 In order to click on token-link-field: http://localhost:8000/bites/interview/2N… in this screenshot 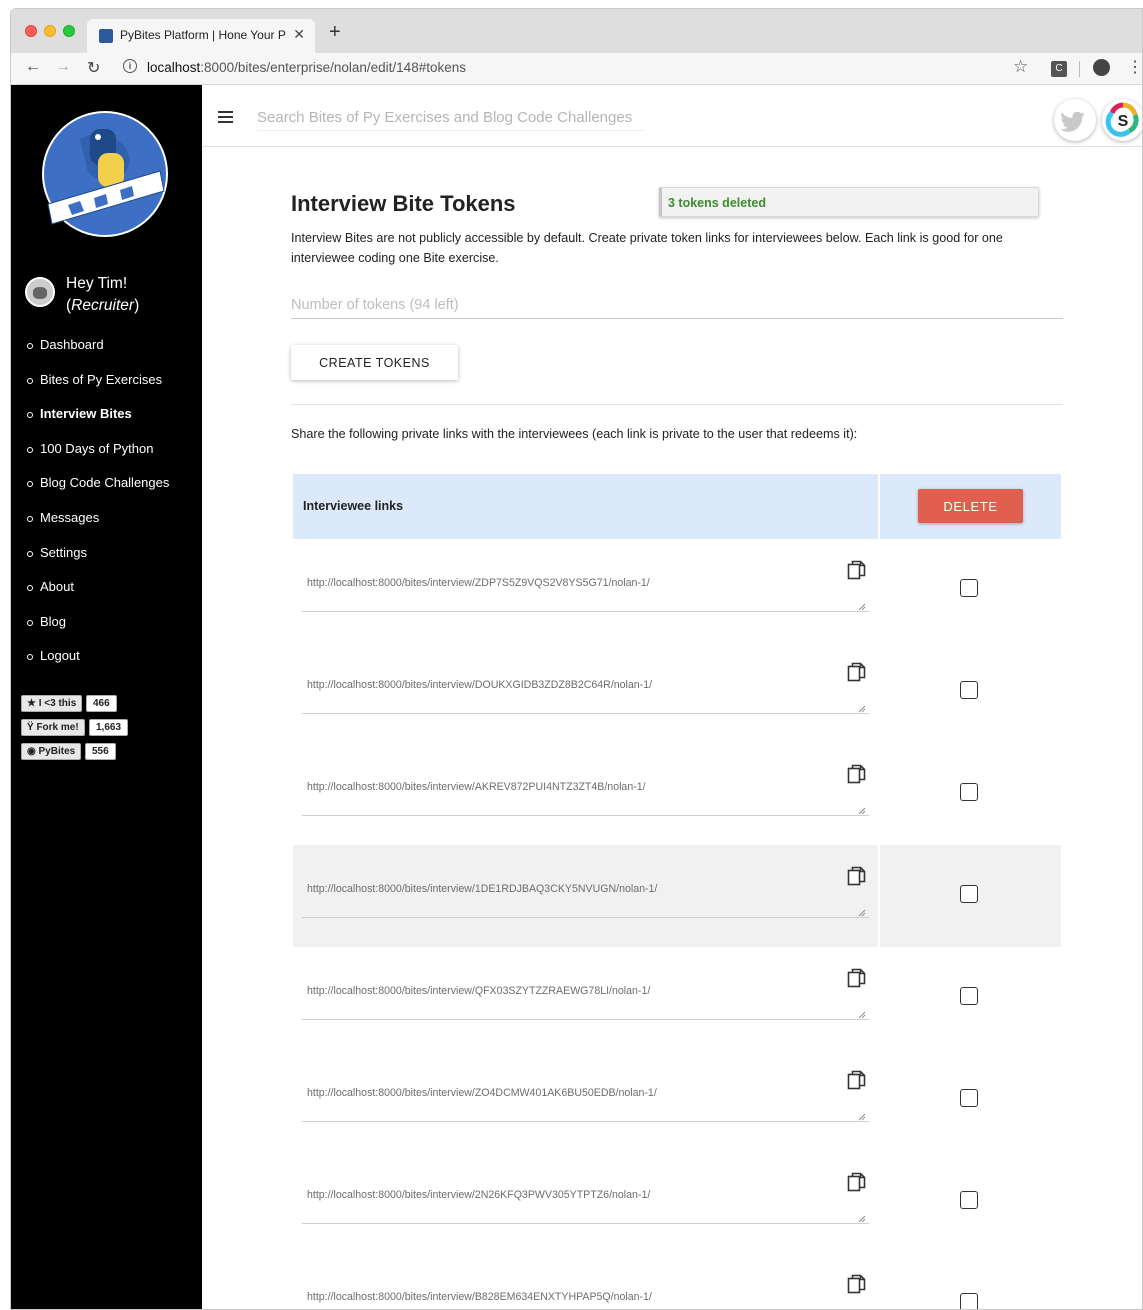, I will do `click(478, 1195)`.